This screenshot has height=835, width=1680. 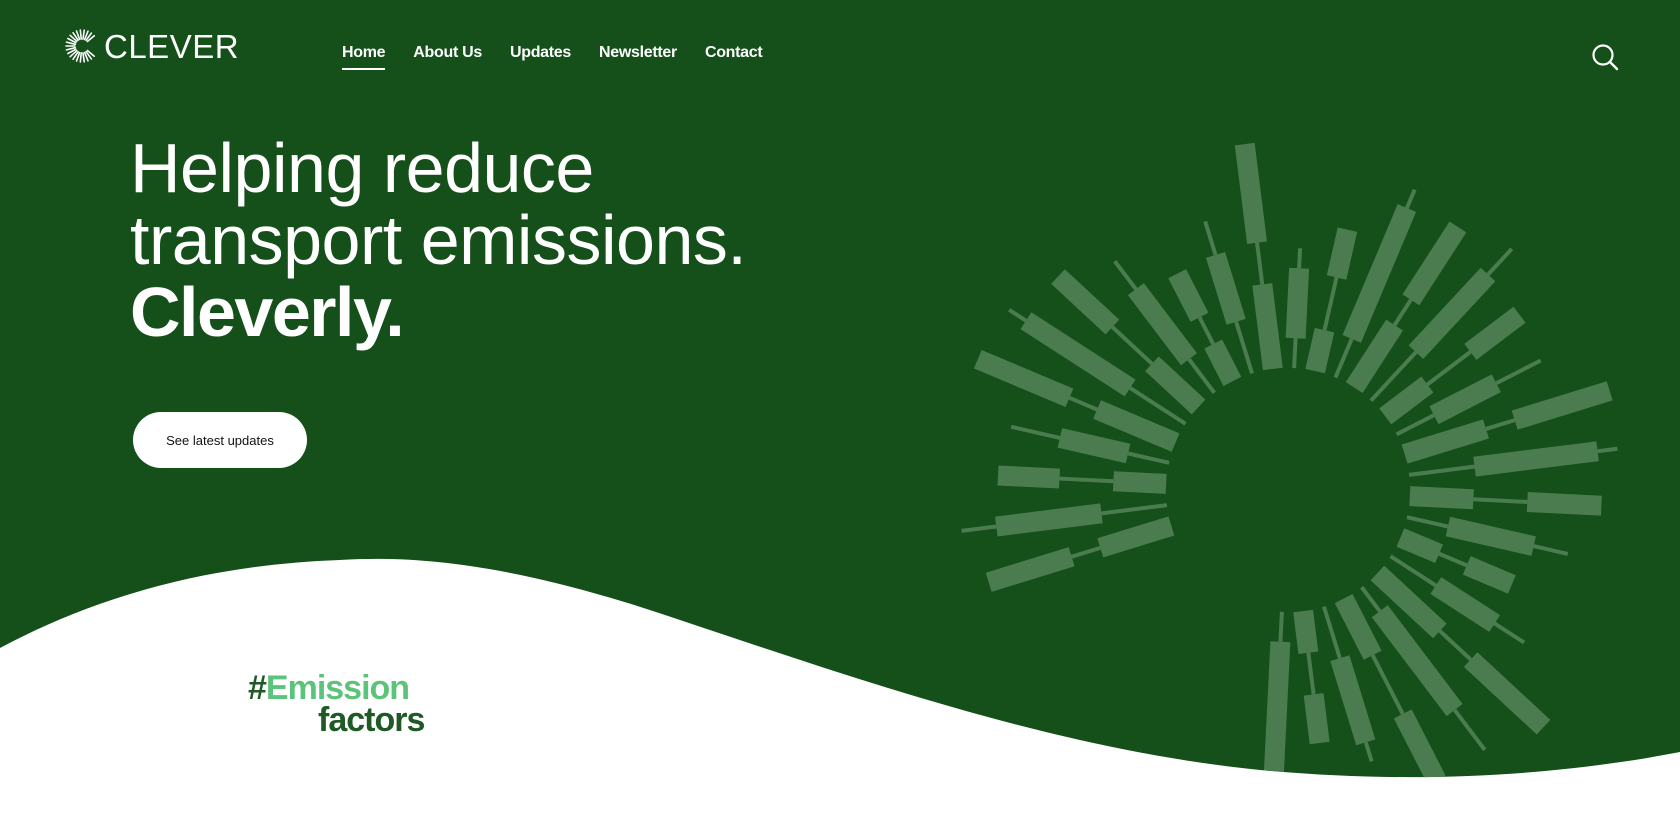 What do you see at coordinates (257, 688) in the screenshot?
I see `hashtag-symbol: #` at bounding box center [257, 688].